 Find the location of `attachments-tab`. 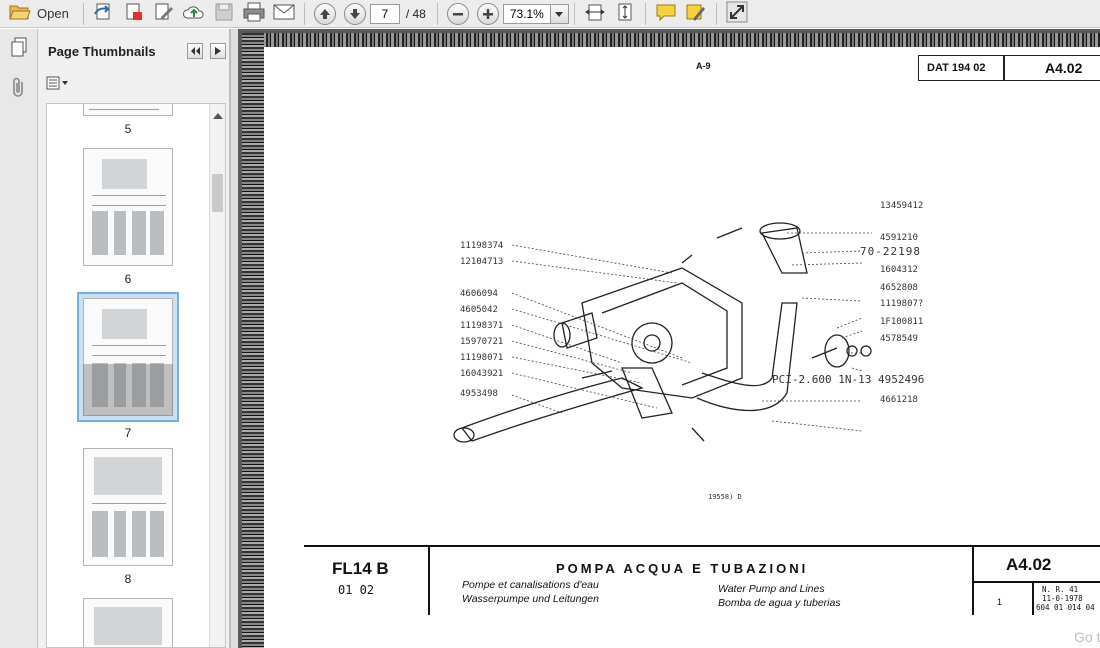

attachments-tab is located at coordinates (19, 89).